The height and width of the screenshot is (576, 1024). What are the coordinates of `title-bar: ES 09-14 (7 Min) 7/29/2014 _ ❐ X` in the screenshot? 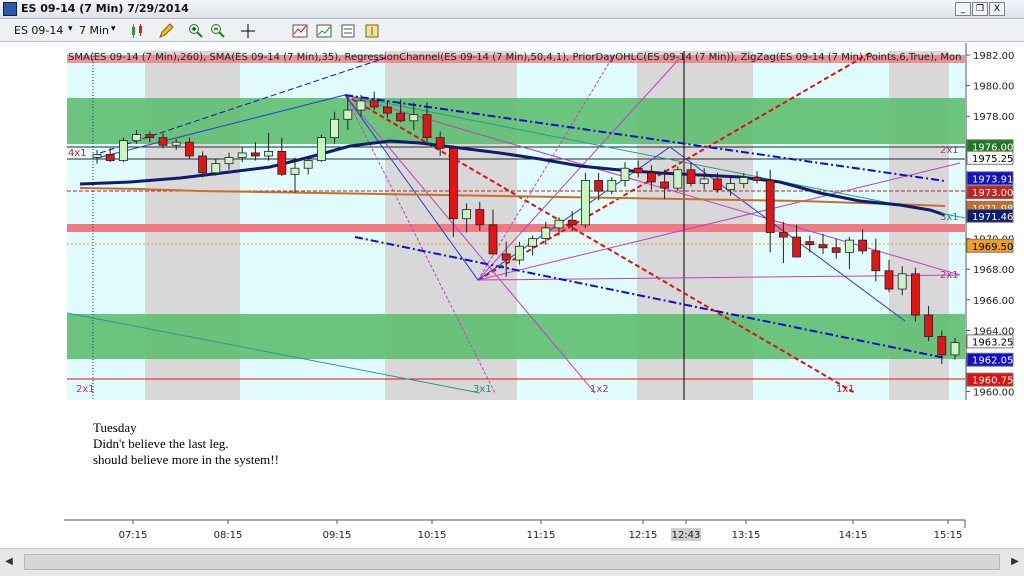 It's located at (512, 9).